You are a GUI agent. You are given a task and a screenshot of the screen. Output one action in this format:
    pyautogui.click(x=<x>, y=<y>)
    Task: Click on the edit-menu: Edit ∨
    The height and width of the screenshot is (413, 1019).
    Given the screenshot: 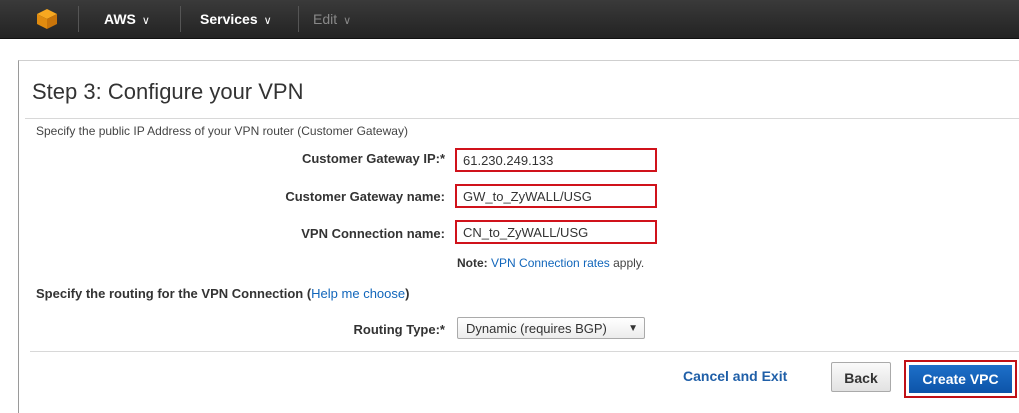 What is the action you would take?
    pyautogui.click(x=332, y=19)
    